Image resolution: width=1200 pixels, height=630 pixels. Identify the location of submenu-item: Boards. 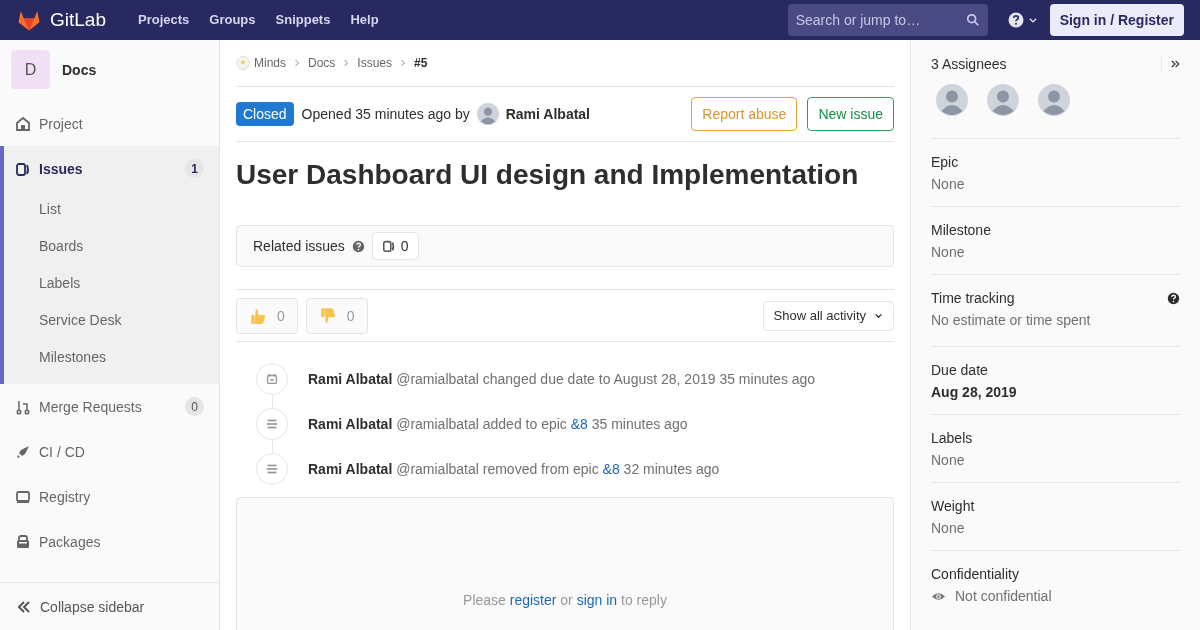
(111, 246).